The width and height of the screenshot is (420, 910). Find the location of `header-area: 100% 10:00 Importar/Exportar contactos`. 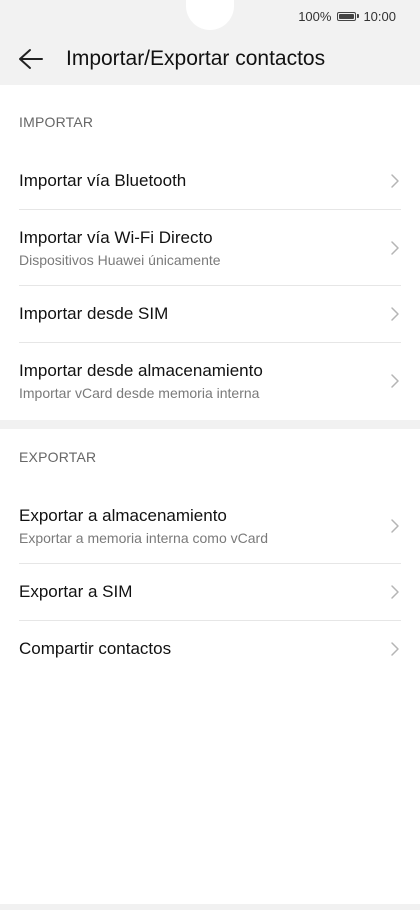

header-area: 100% 10:00 Importar/Exportar contactos is located at coordinates (210, 42).